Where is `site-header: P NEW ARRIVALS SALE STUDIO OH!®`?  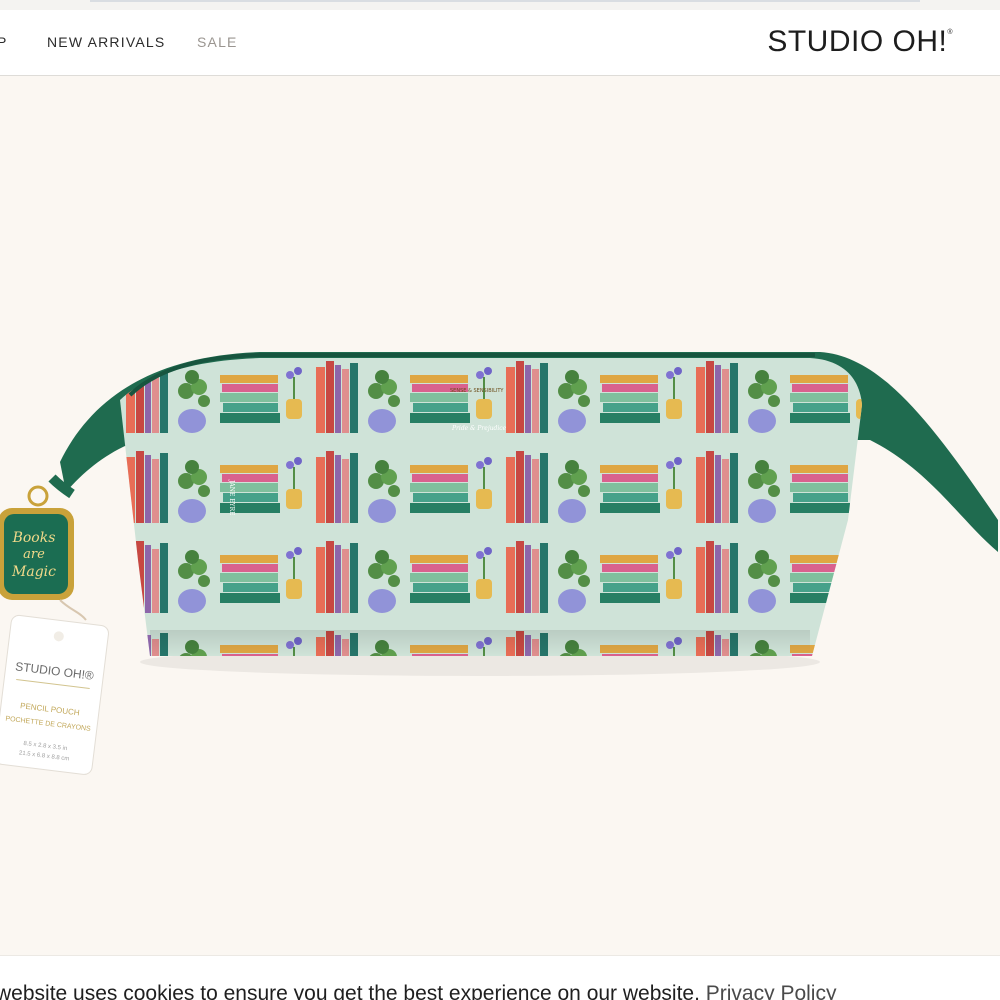
site-header: P NEW ARRIVALS SALE STUDIO OH!® is located at coordinates (500, 43).